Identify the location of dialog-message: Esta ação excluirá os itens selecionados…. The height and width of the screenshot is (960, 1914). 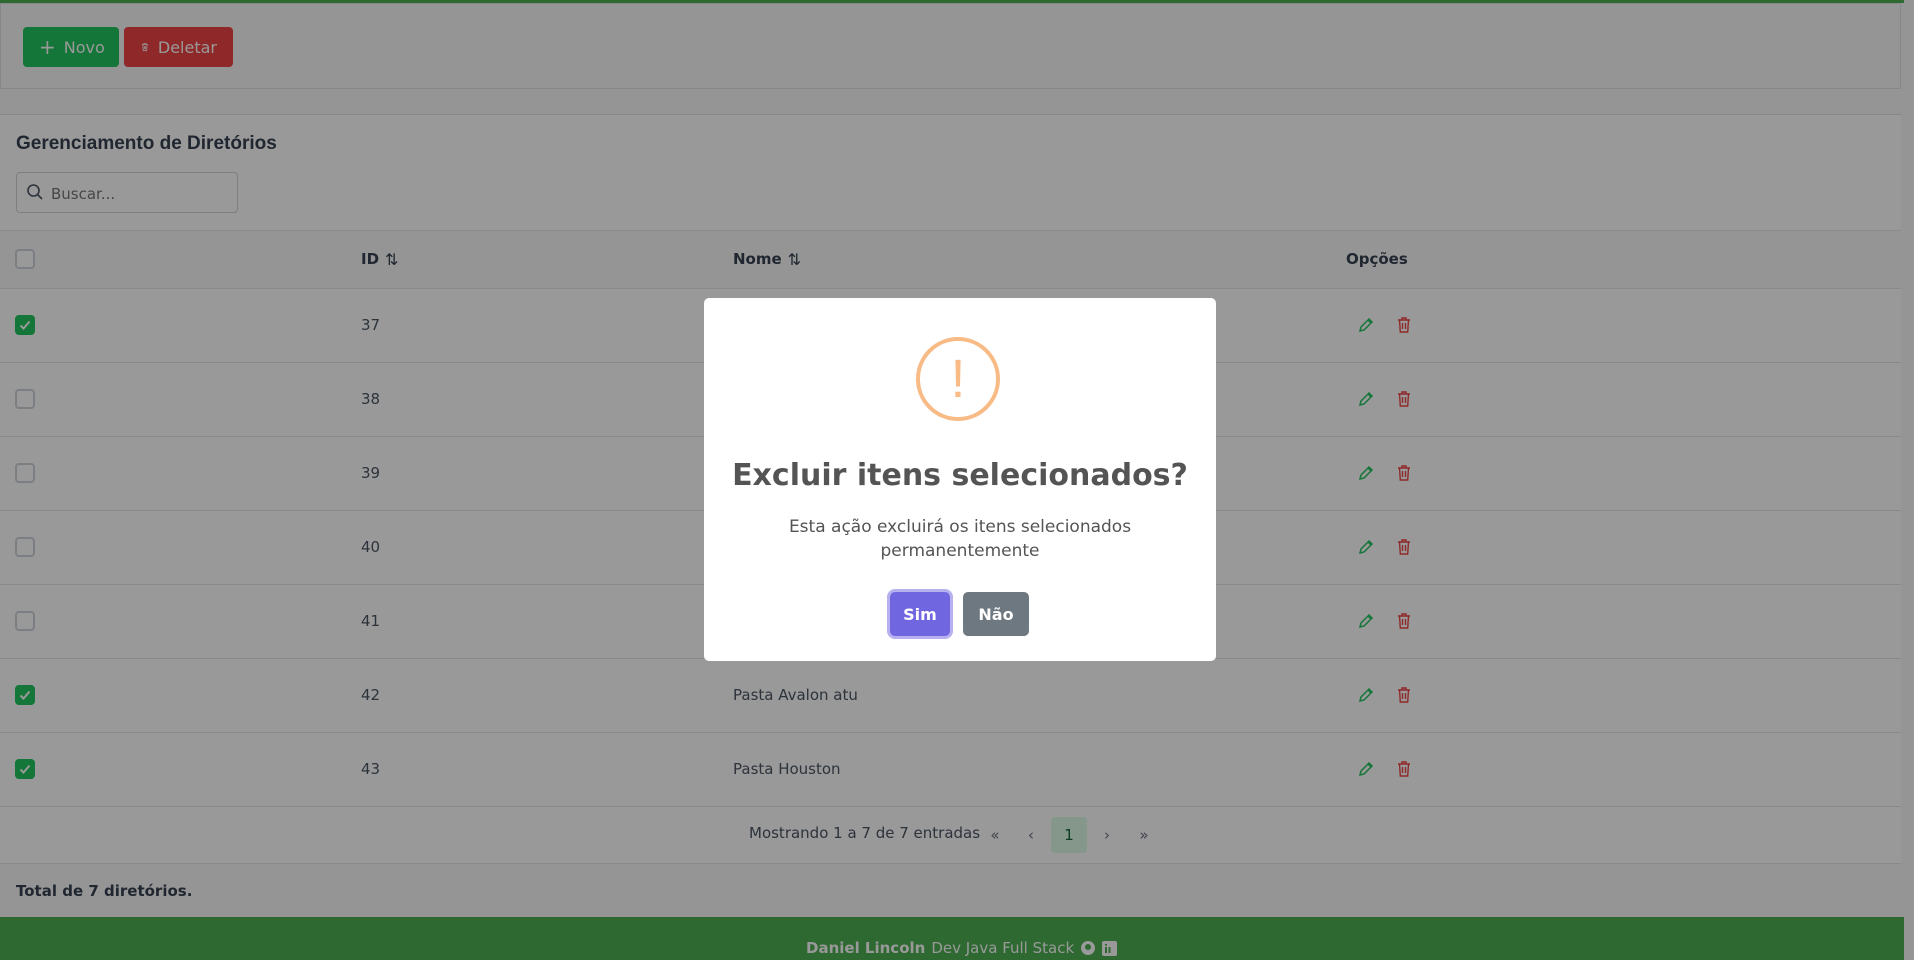
(960, 539).